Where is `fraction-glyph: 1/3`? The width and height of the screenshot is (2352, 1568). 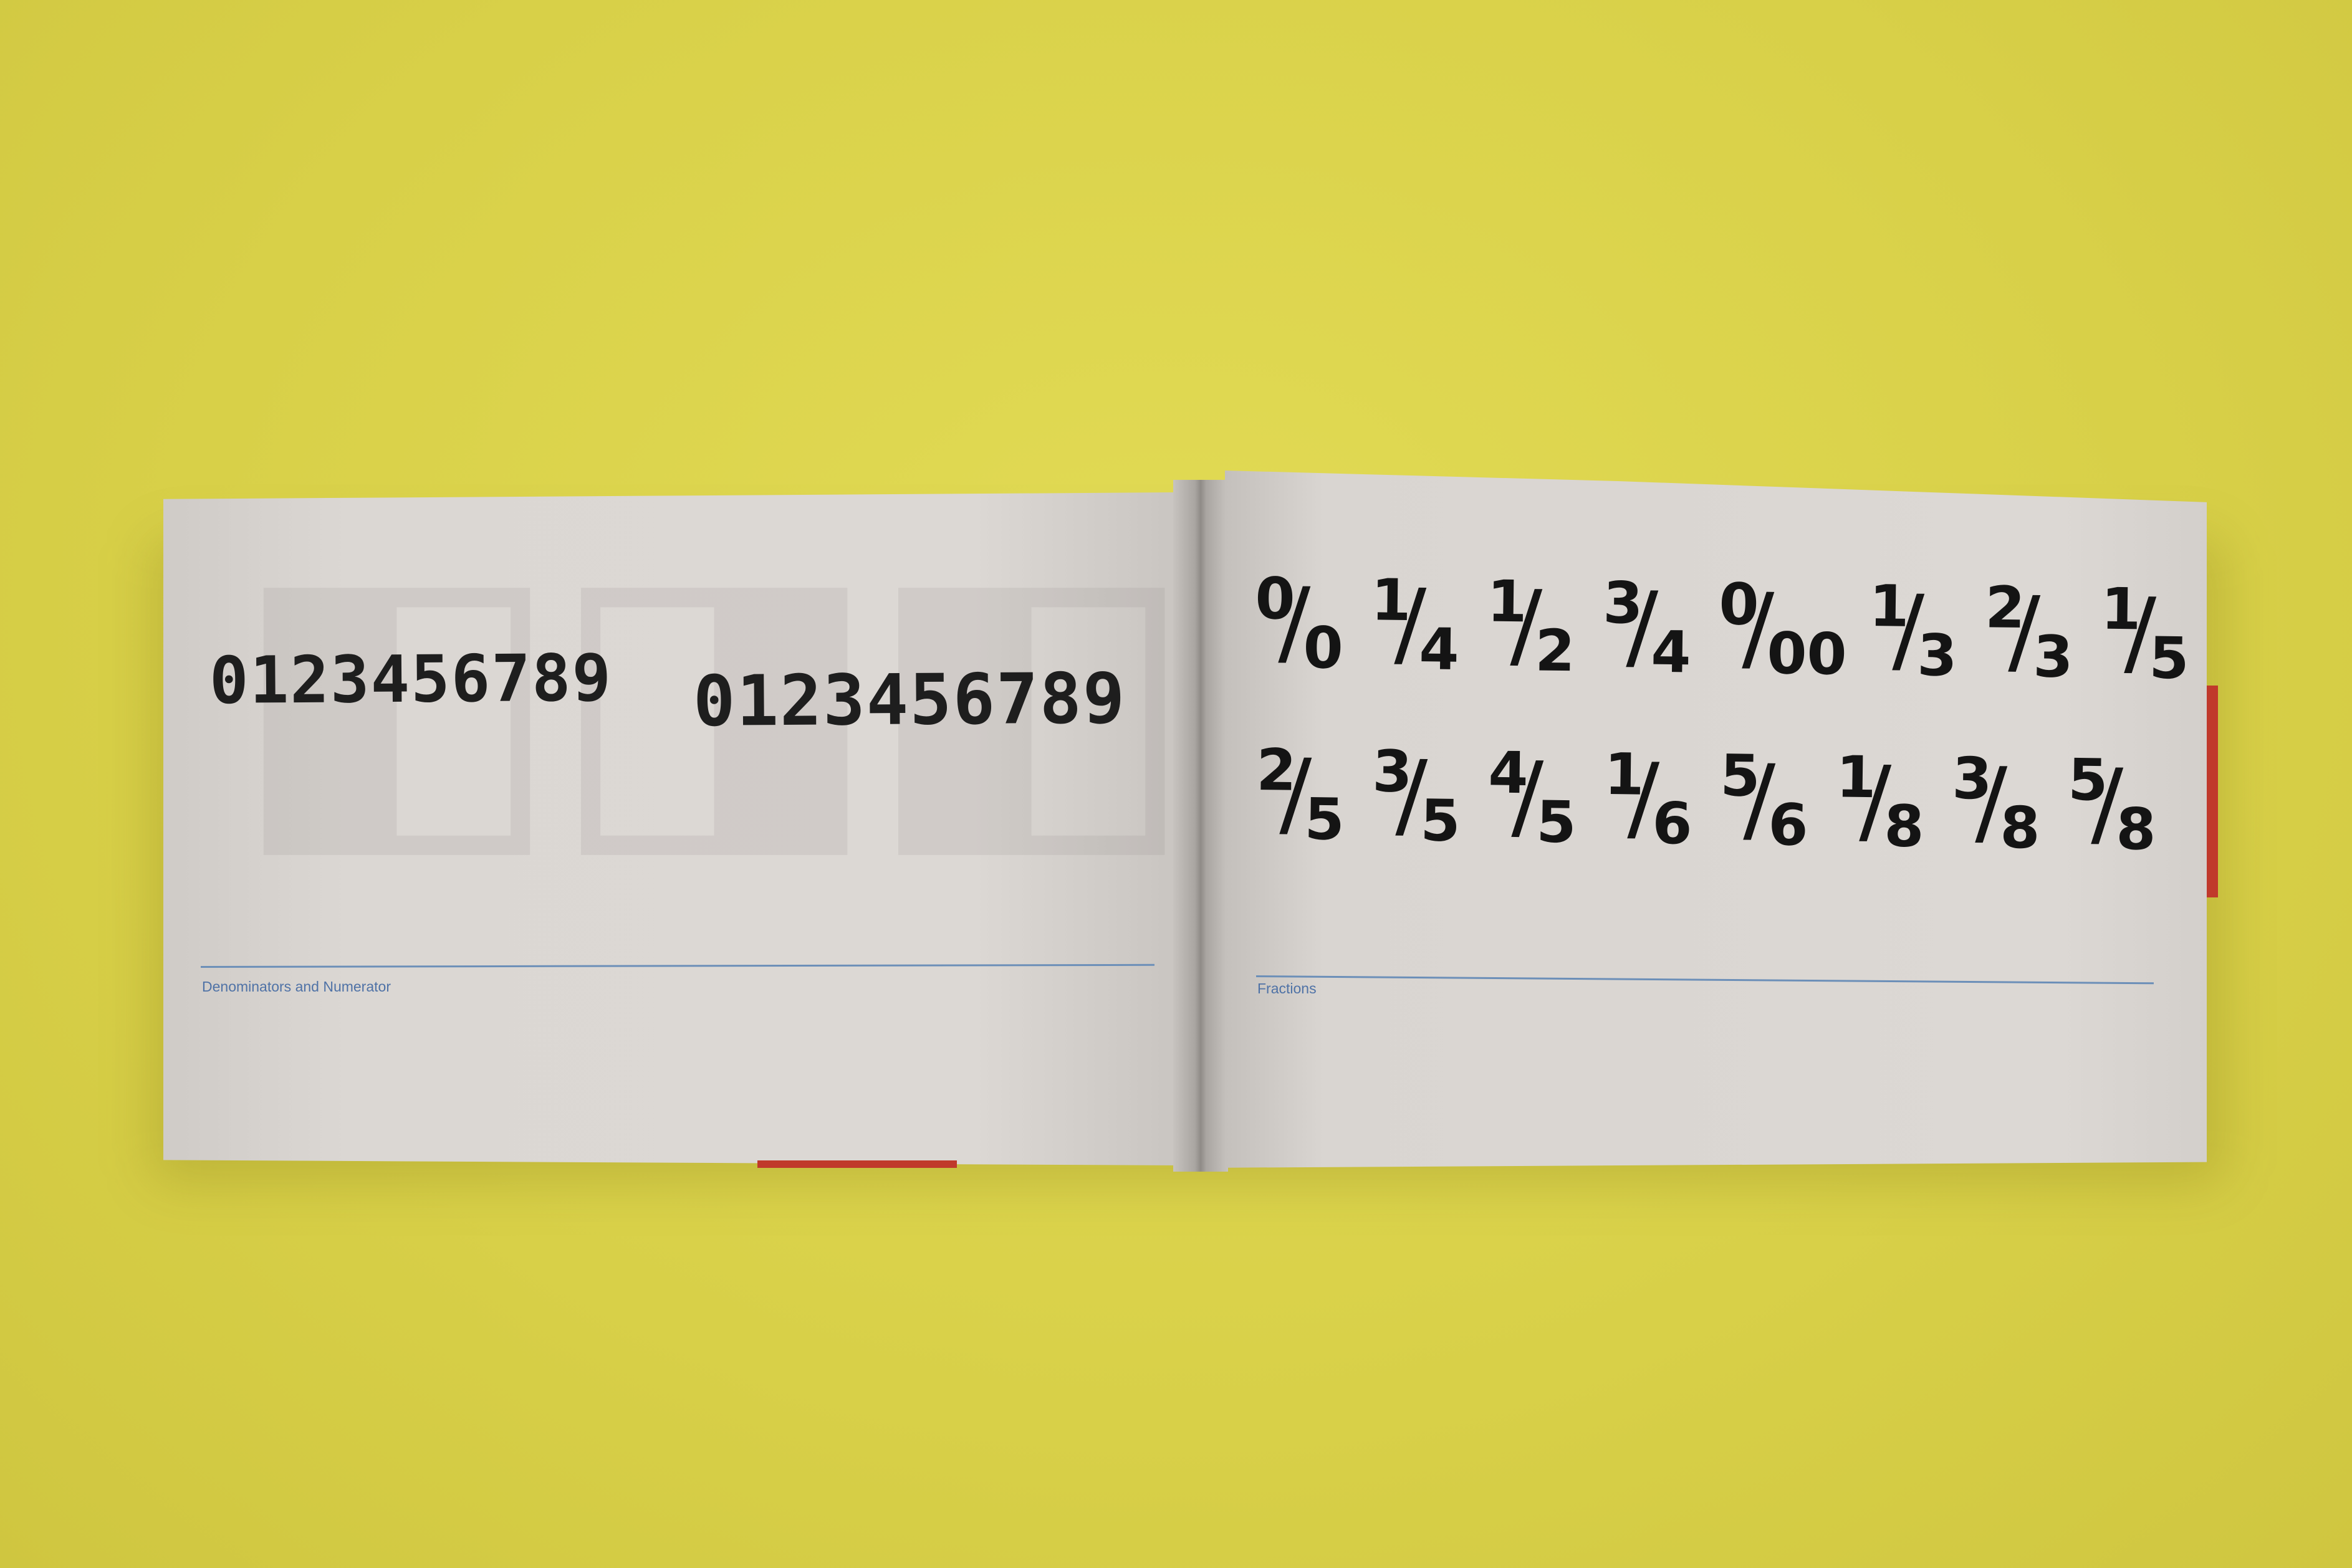 fraction-glyph: 1/3 is located at coordinates (1918, 632).